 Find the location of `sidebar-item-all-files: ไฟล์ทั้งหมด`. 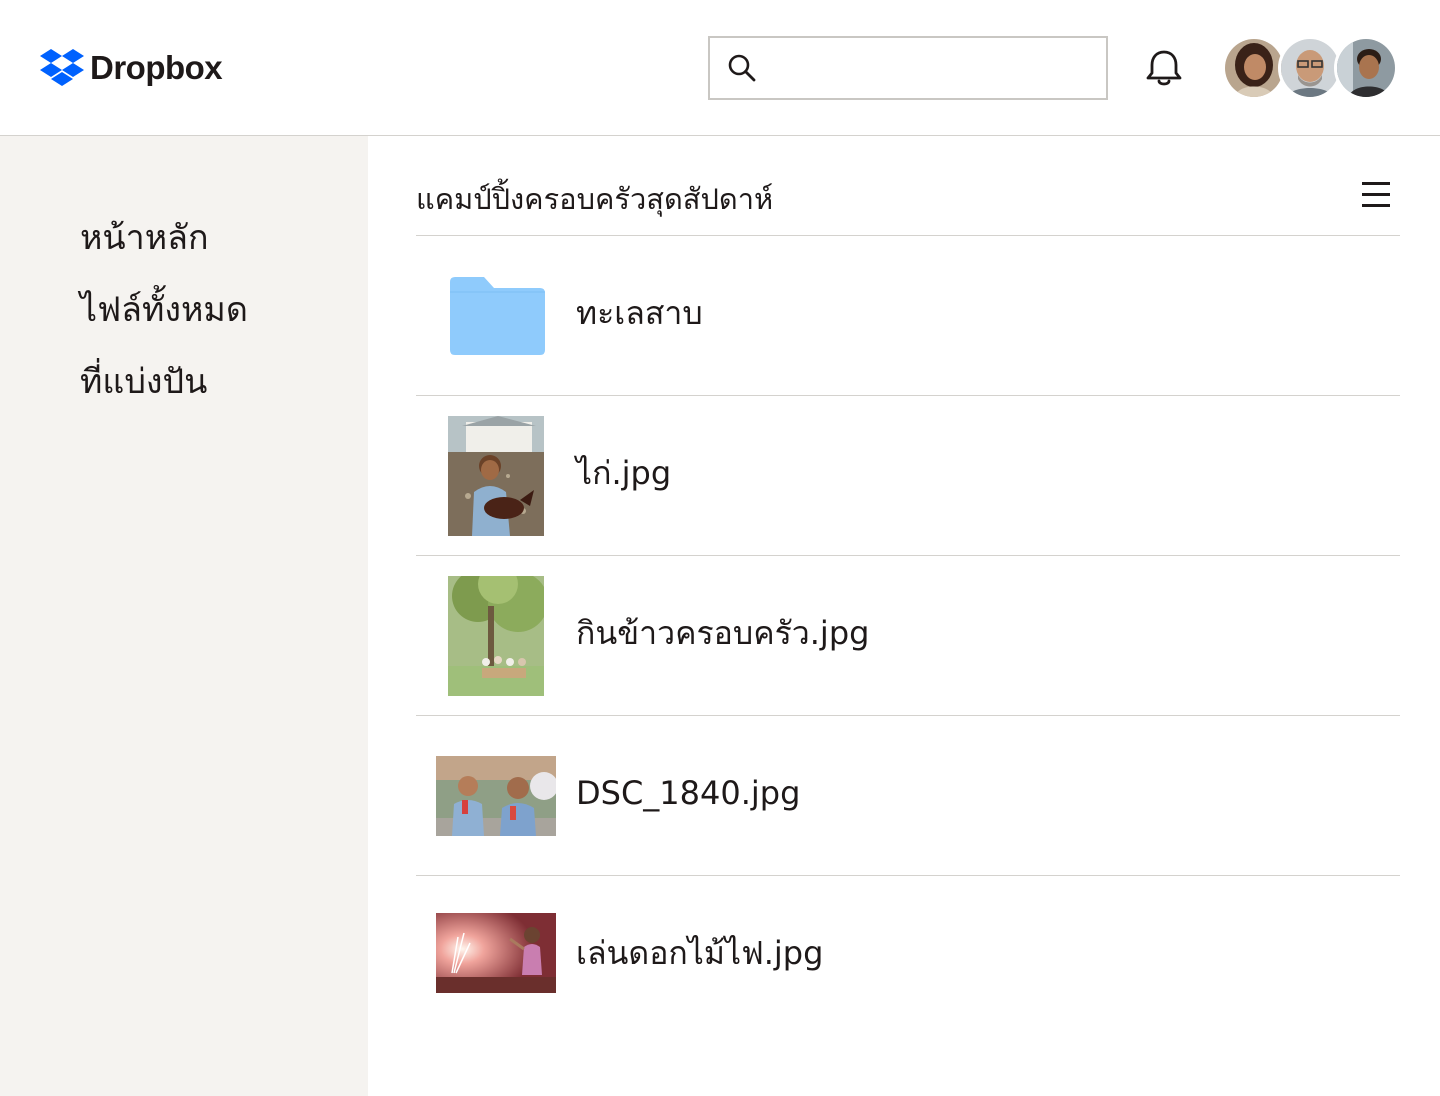

sidebar-item-all-files: ไฟล์ทั้งหมด is located at coordinates (164, 310).